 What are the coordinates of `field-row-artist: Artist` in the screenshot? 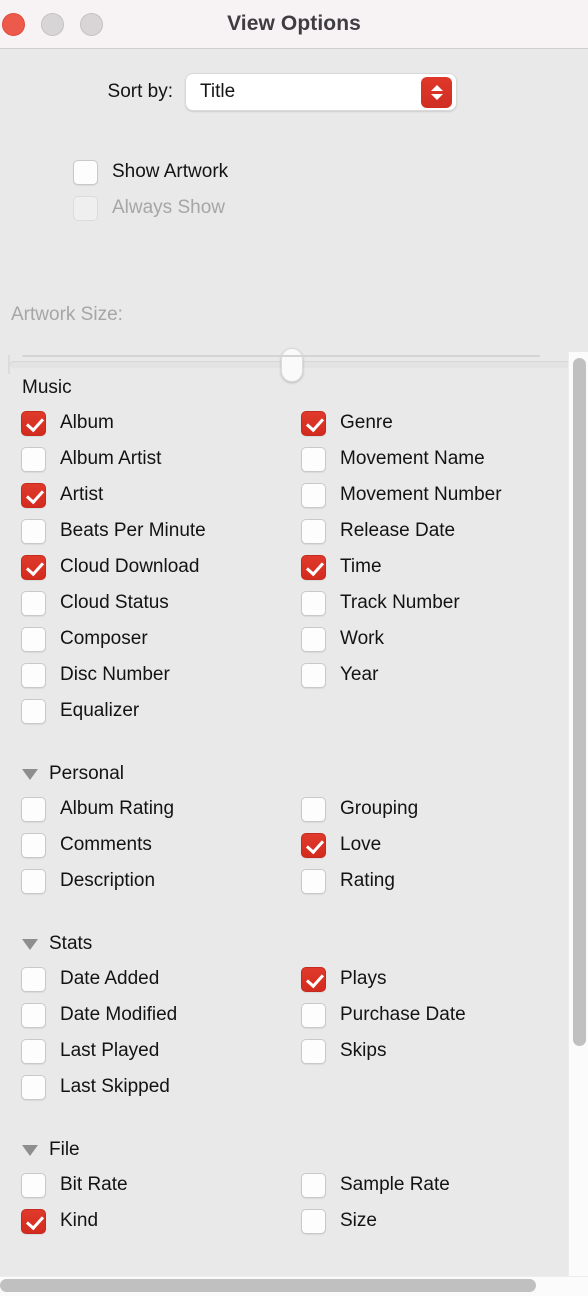 It's located at (150, 495).